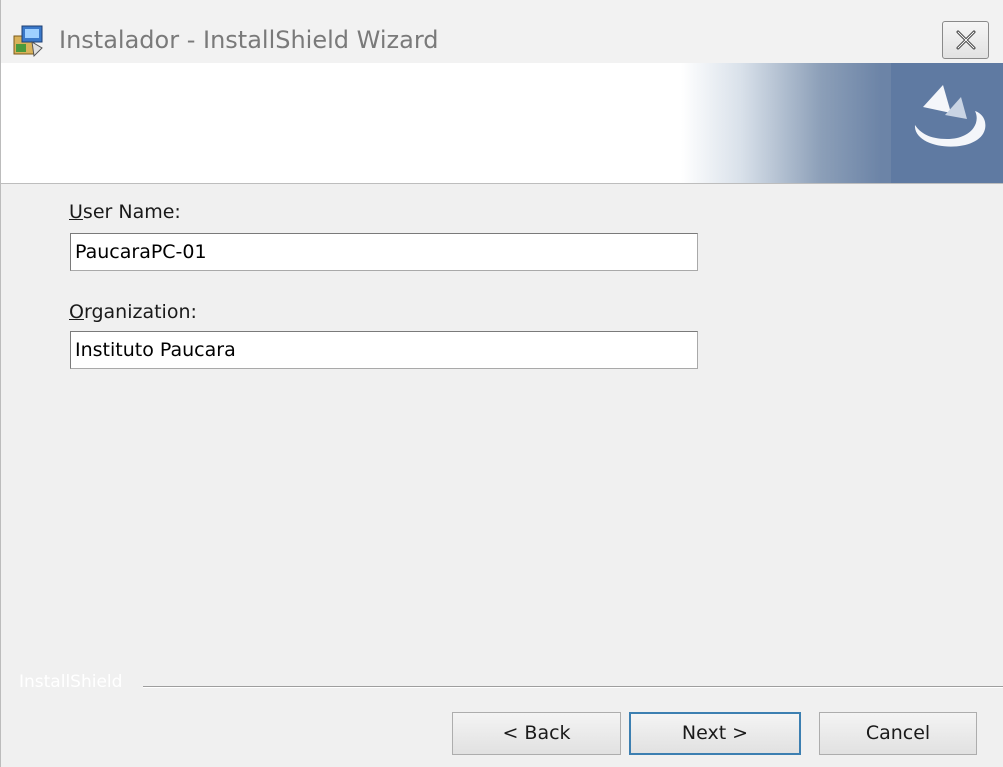 Image resolution: width=1003 pixels, height=767 pixels. Describe the element at coordinates (573, 687) in the screenshot. I see `footer-divider` at that location.